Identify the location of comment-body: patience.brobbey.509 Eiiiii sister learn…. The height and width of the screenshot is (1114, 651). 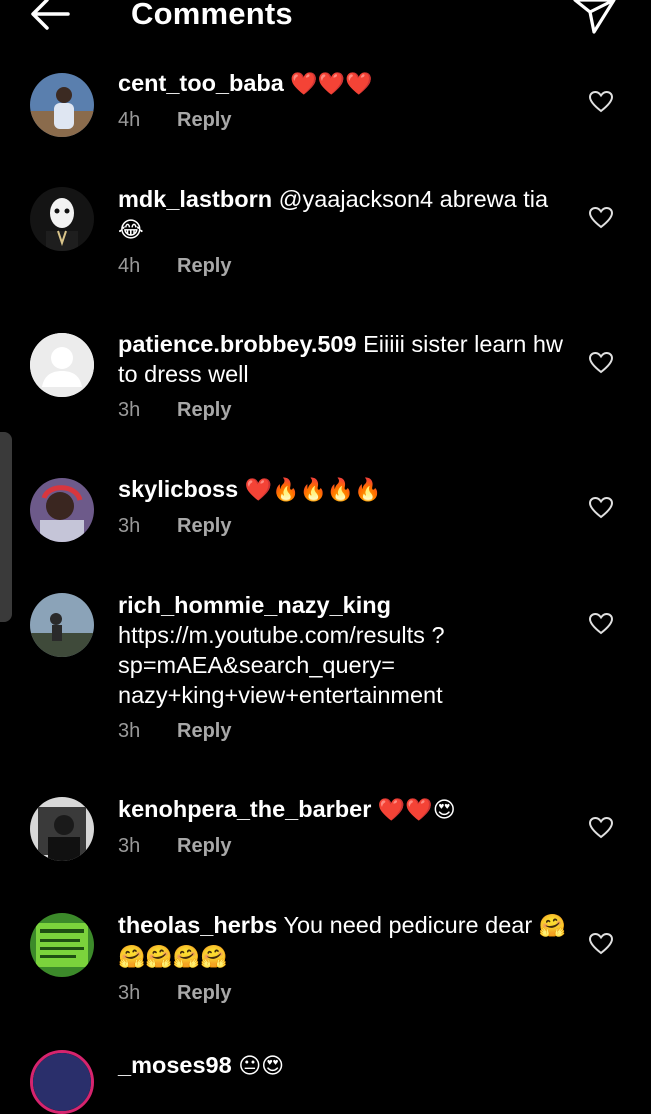
(343, 377).